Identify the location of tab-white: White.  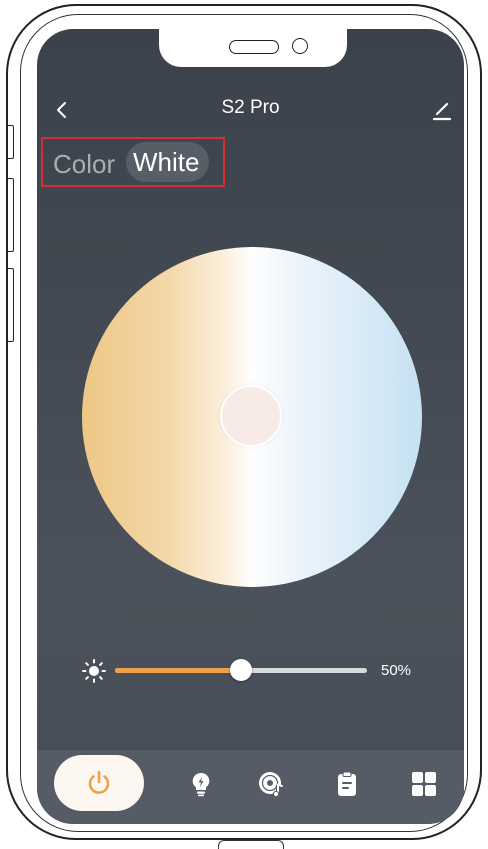
(168, 162).